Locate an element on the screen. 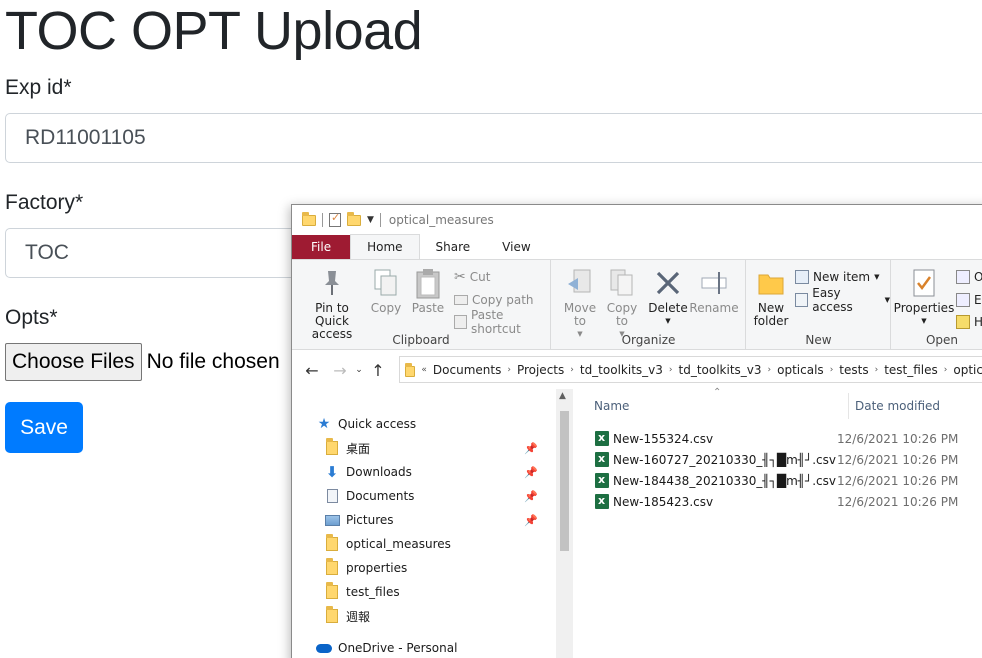  nav-item-onedrive: OneDrive - Personal is located at coordinates (386, 647).